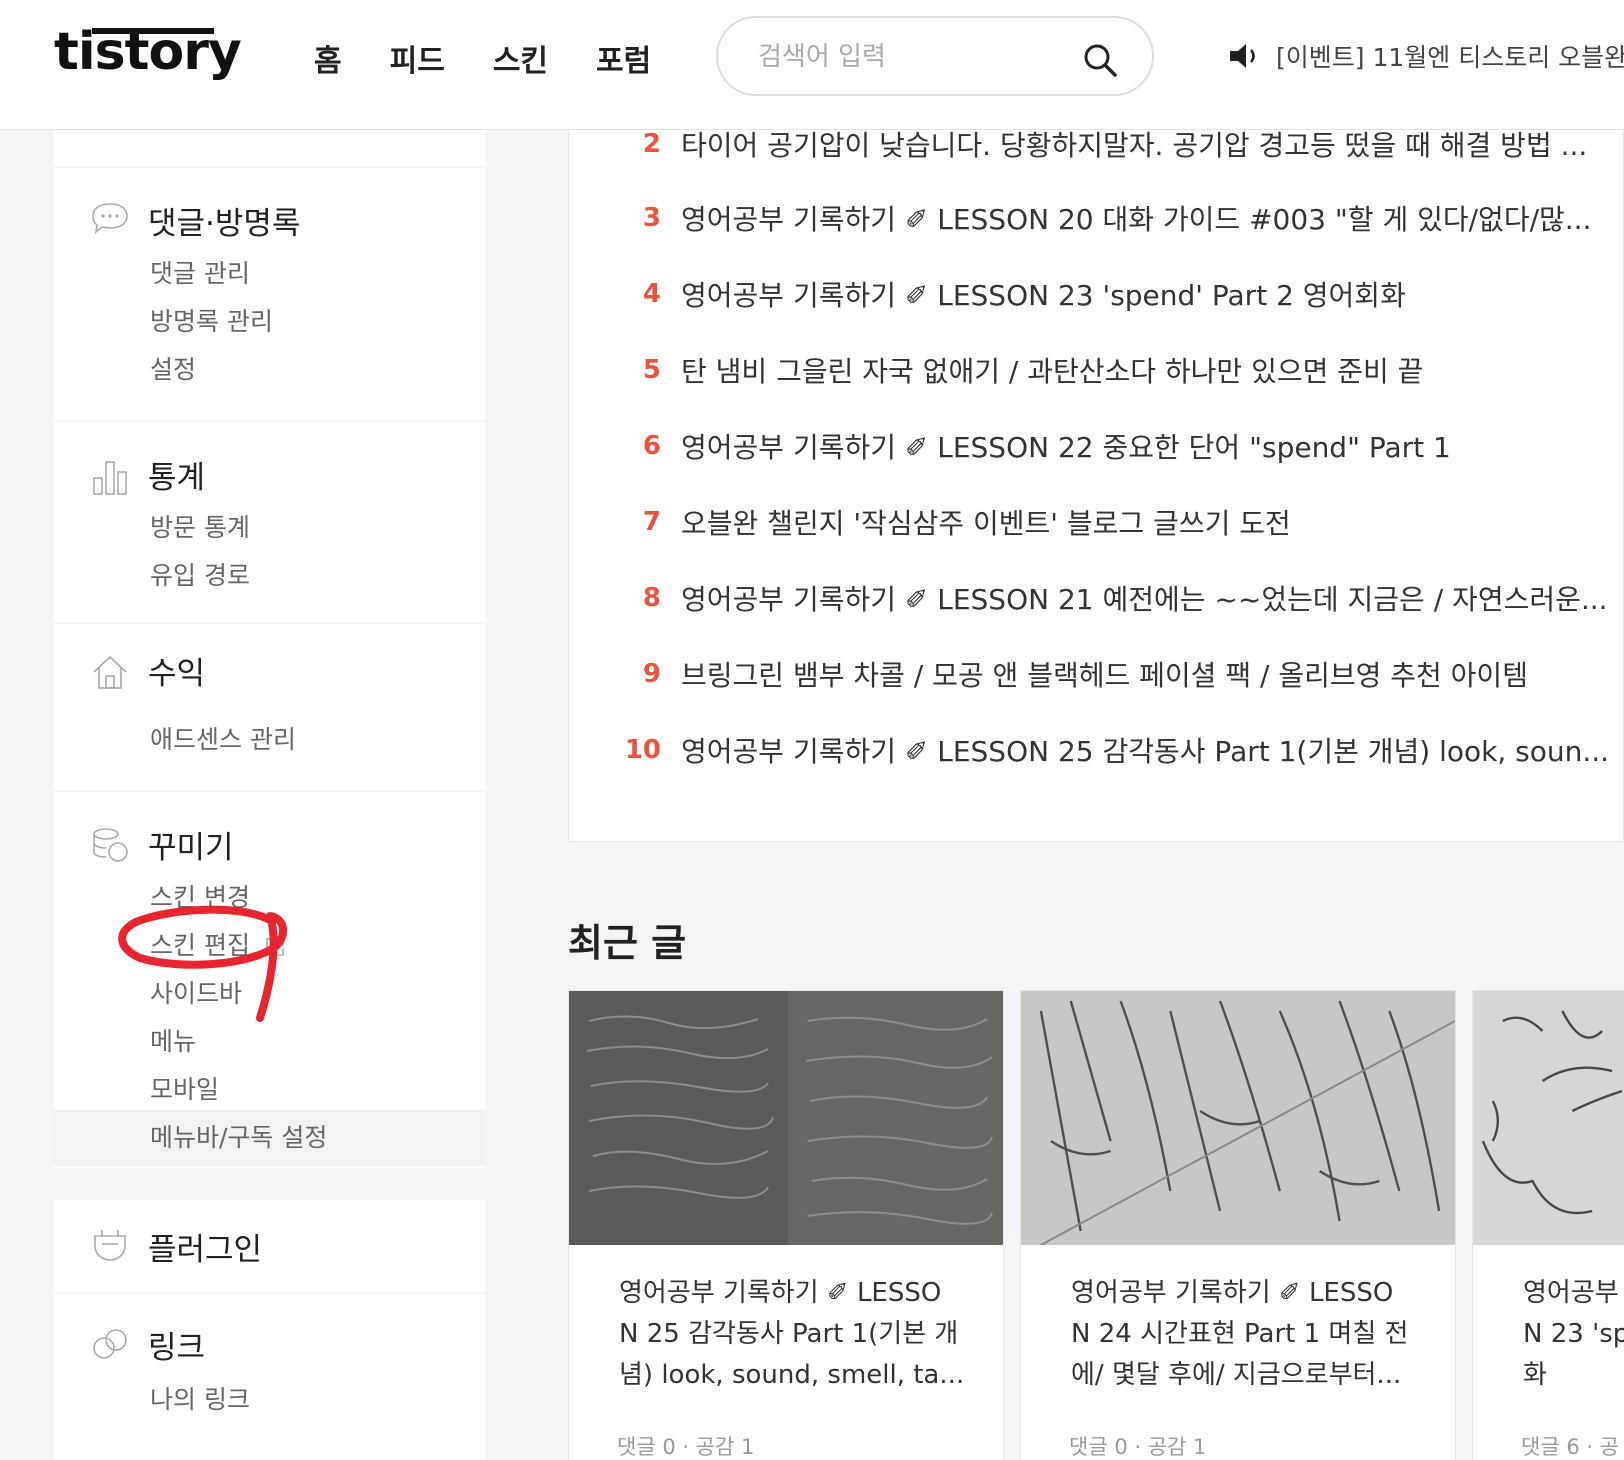 The width and height of the screenshot is (1624, 1460). Describe the element at coordinates (482, 58) in the screenshot. I see `main-nav: 홈 피드 스킨 포럼` at that location.